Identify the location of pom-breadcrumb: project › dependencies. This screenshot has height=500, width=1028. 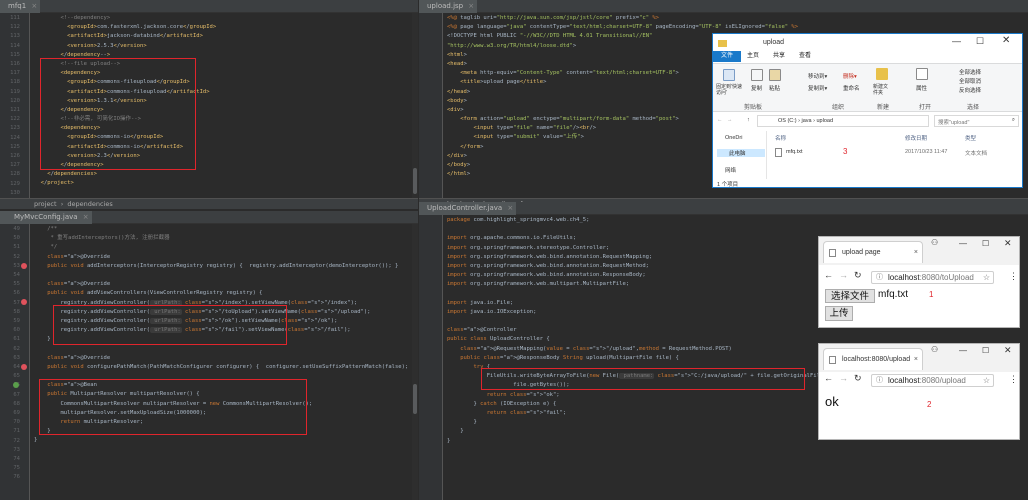
(209, 203).